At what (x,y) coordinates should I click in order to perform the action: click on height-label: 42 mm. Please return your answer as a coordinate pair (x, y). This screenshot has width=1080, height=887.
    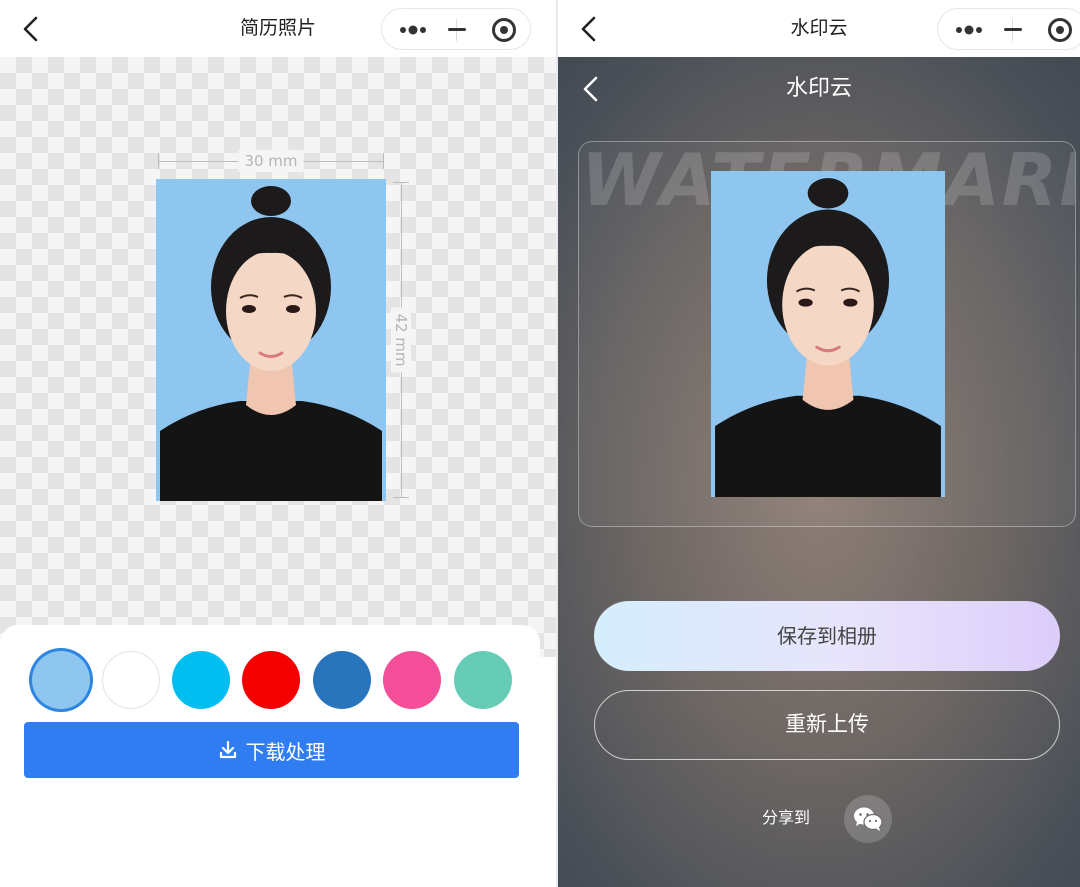
    Looking at the image, I should click on (401, 340).